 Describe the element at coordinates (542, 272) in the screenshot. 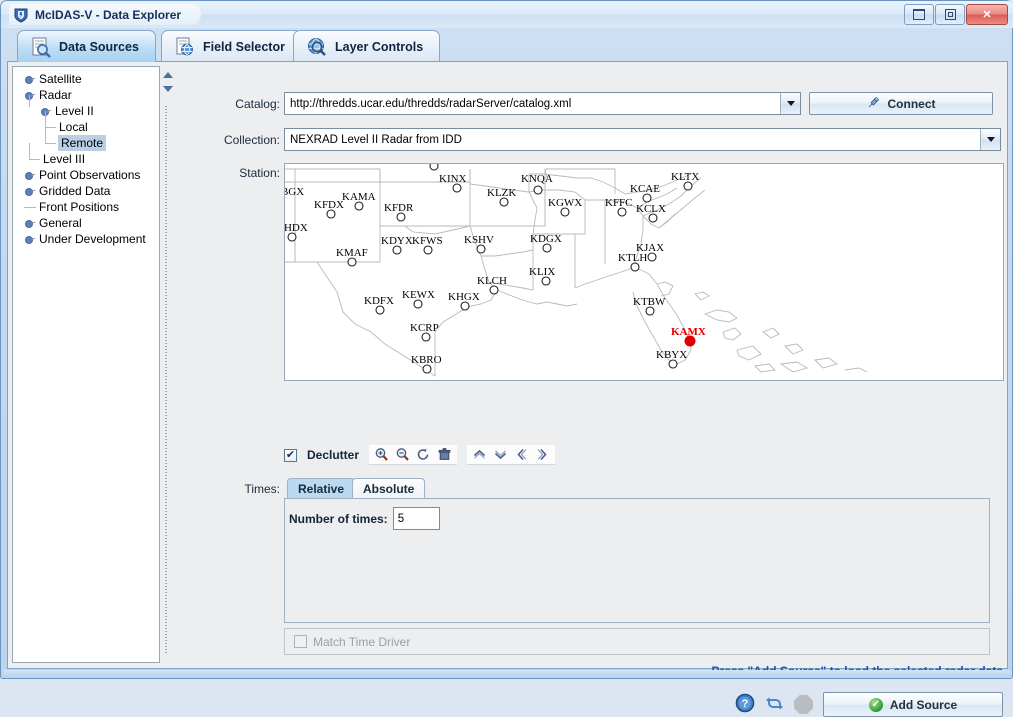

I see `station-label: KLIX` at that location.